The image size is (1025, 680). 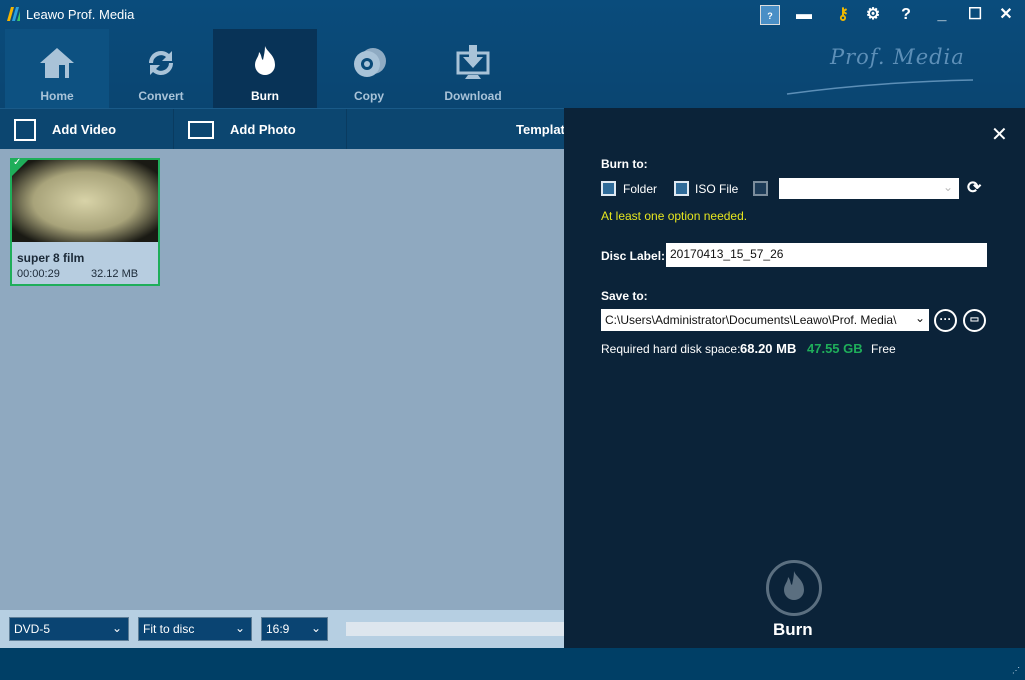 I want to click on nav-convert: Convert, so click(x=161, y=68).